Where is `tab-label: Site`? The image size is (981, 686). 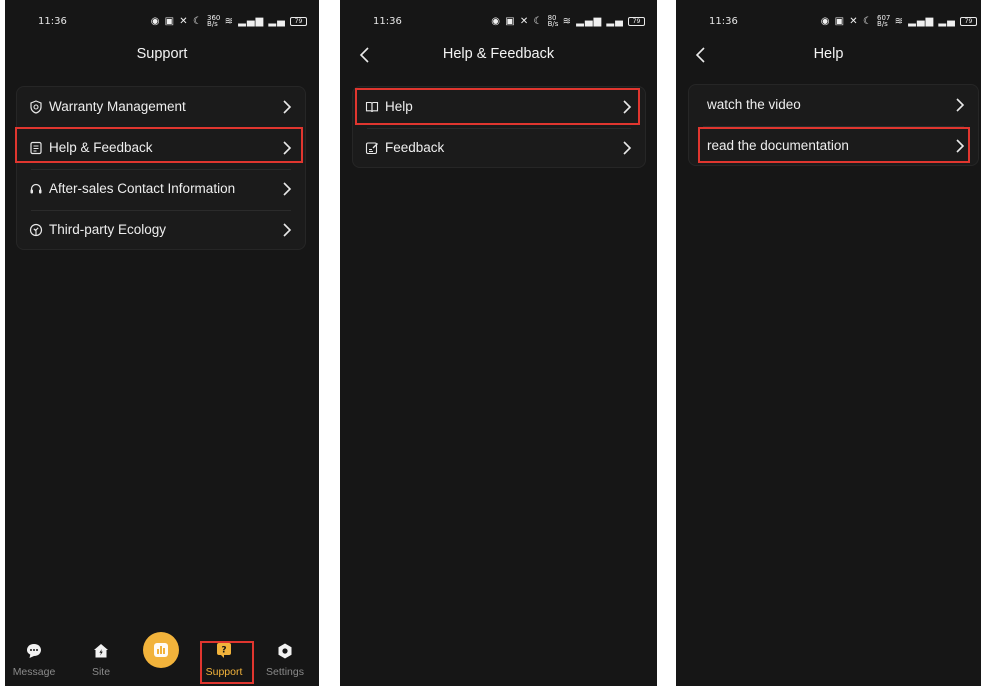 tab-label: Site is located at coordinates (101, 672).